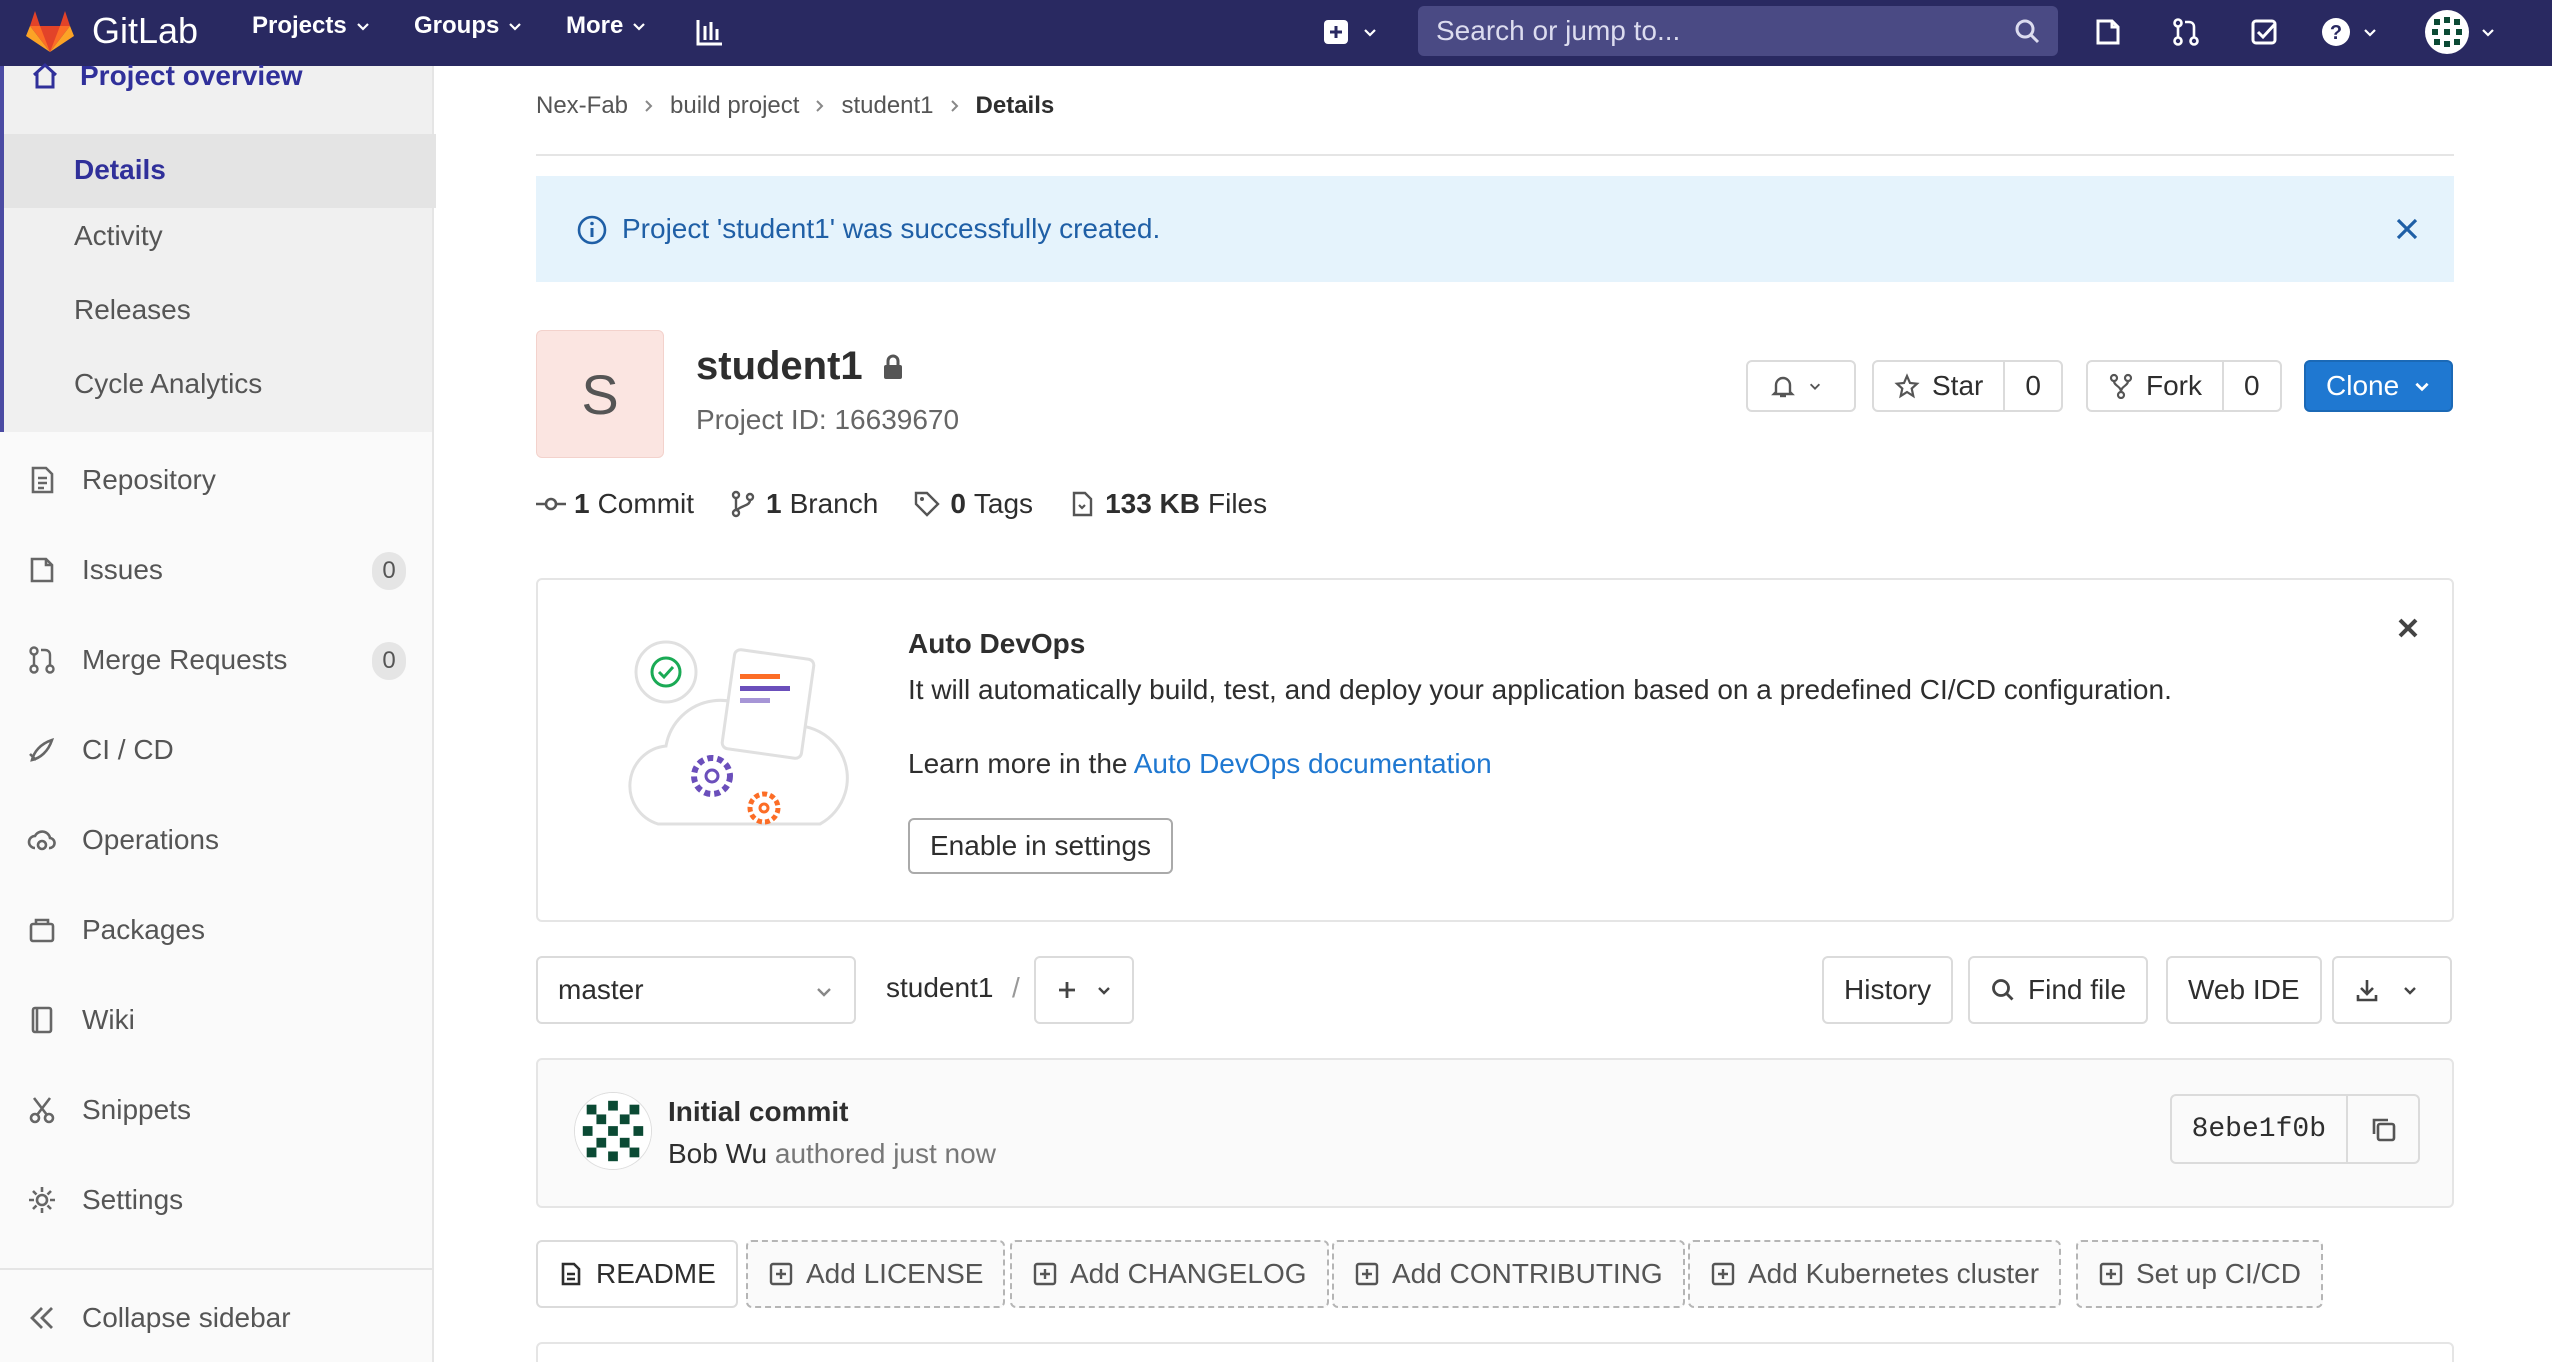 Image resolution: width=2552 pixels, height=1362 pixels. Describe the element at coordinates (885, 1153) in the screenshot. I see `commit-meta: authored just now` at that location.